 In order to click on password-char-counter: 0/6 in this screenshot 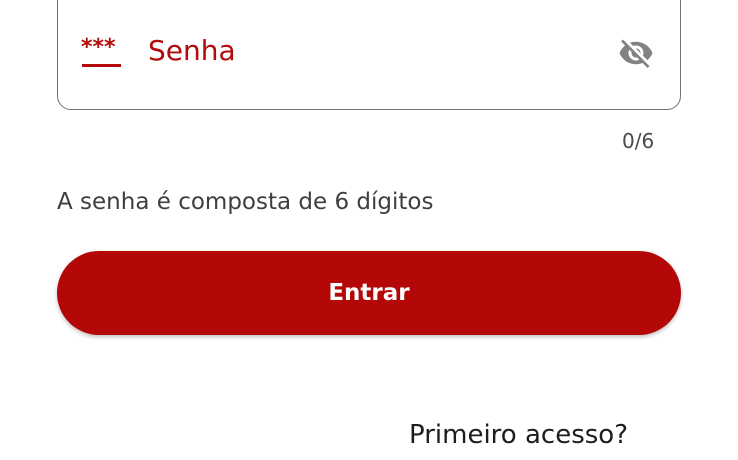, I will do `click(638, 141)`.